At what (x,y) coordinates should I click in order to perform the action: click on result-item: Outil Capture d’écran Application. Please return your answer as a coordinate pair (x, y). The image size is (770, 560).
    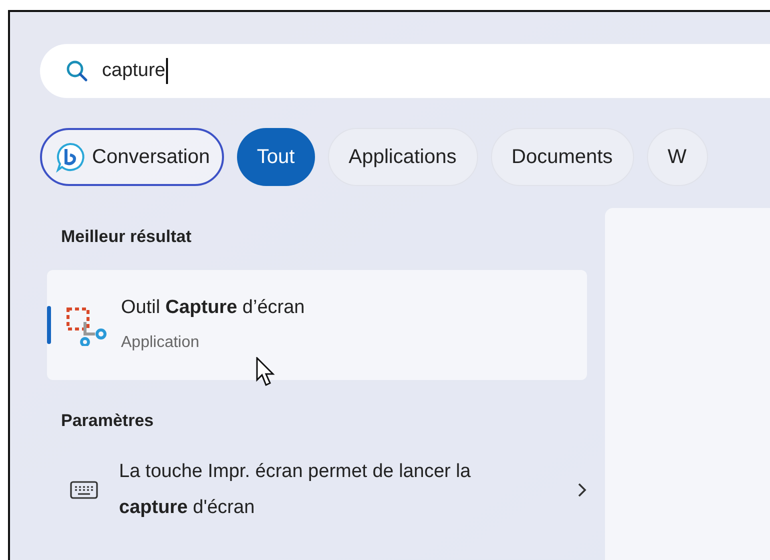
    Looking at the image, I should click on (317, 325).